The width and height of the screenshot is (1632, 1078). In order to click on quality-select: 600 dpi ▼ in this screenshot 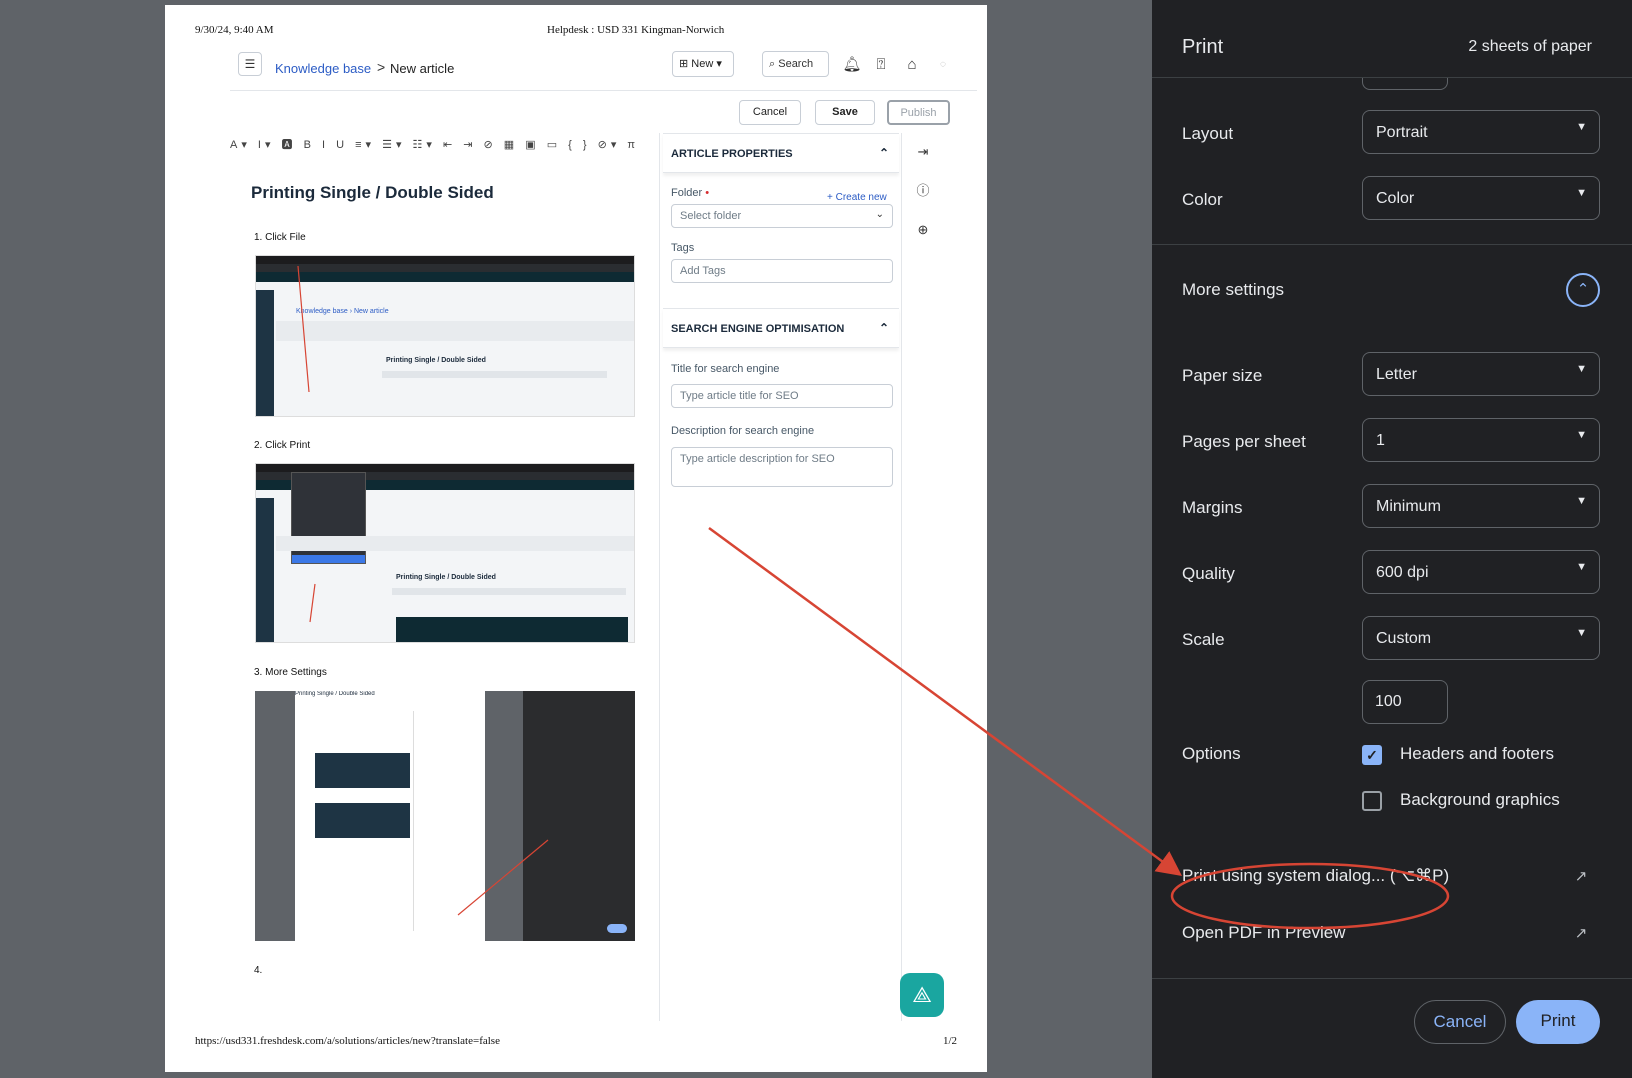, I will do `click(1481, 572)`.